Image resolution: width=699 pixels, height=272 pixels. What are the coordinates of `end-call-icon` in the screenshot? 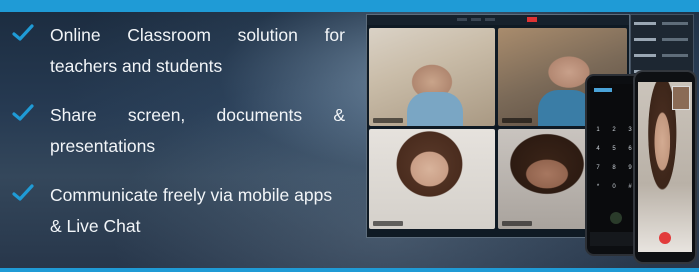 It's located at (665, 238).